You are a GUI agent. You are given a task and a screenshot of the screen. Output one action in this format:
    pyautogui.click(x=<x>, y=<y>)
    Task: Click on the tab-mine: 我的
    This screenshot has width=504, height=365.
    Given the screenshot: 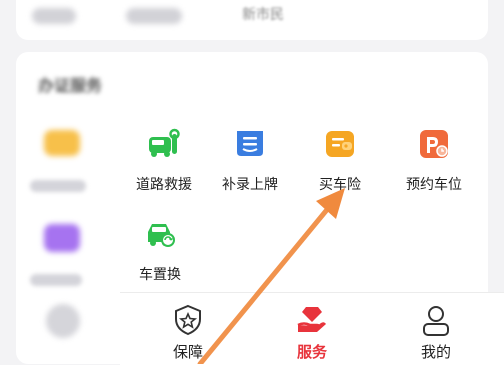 What is the action you would take?
    pyautogui.click(x=436, y=329)
    